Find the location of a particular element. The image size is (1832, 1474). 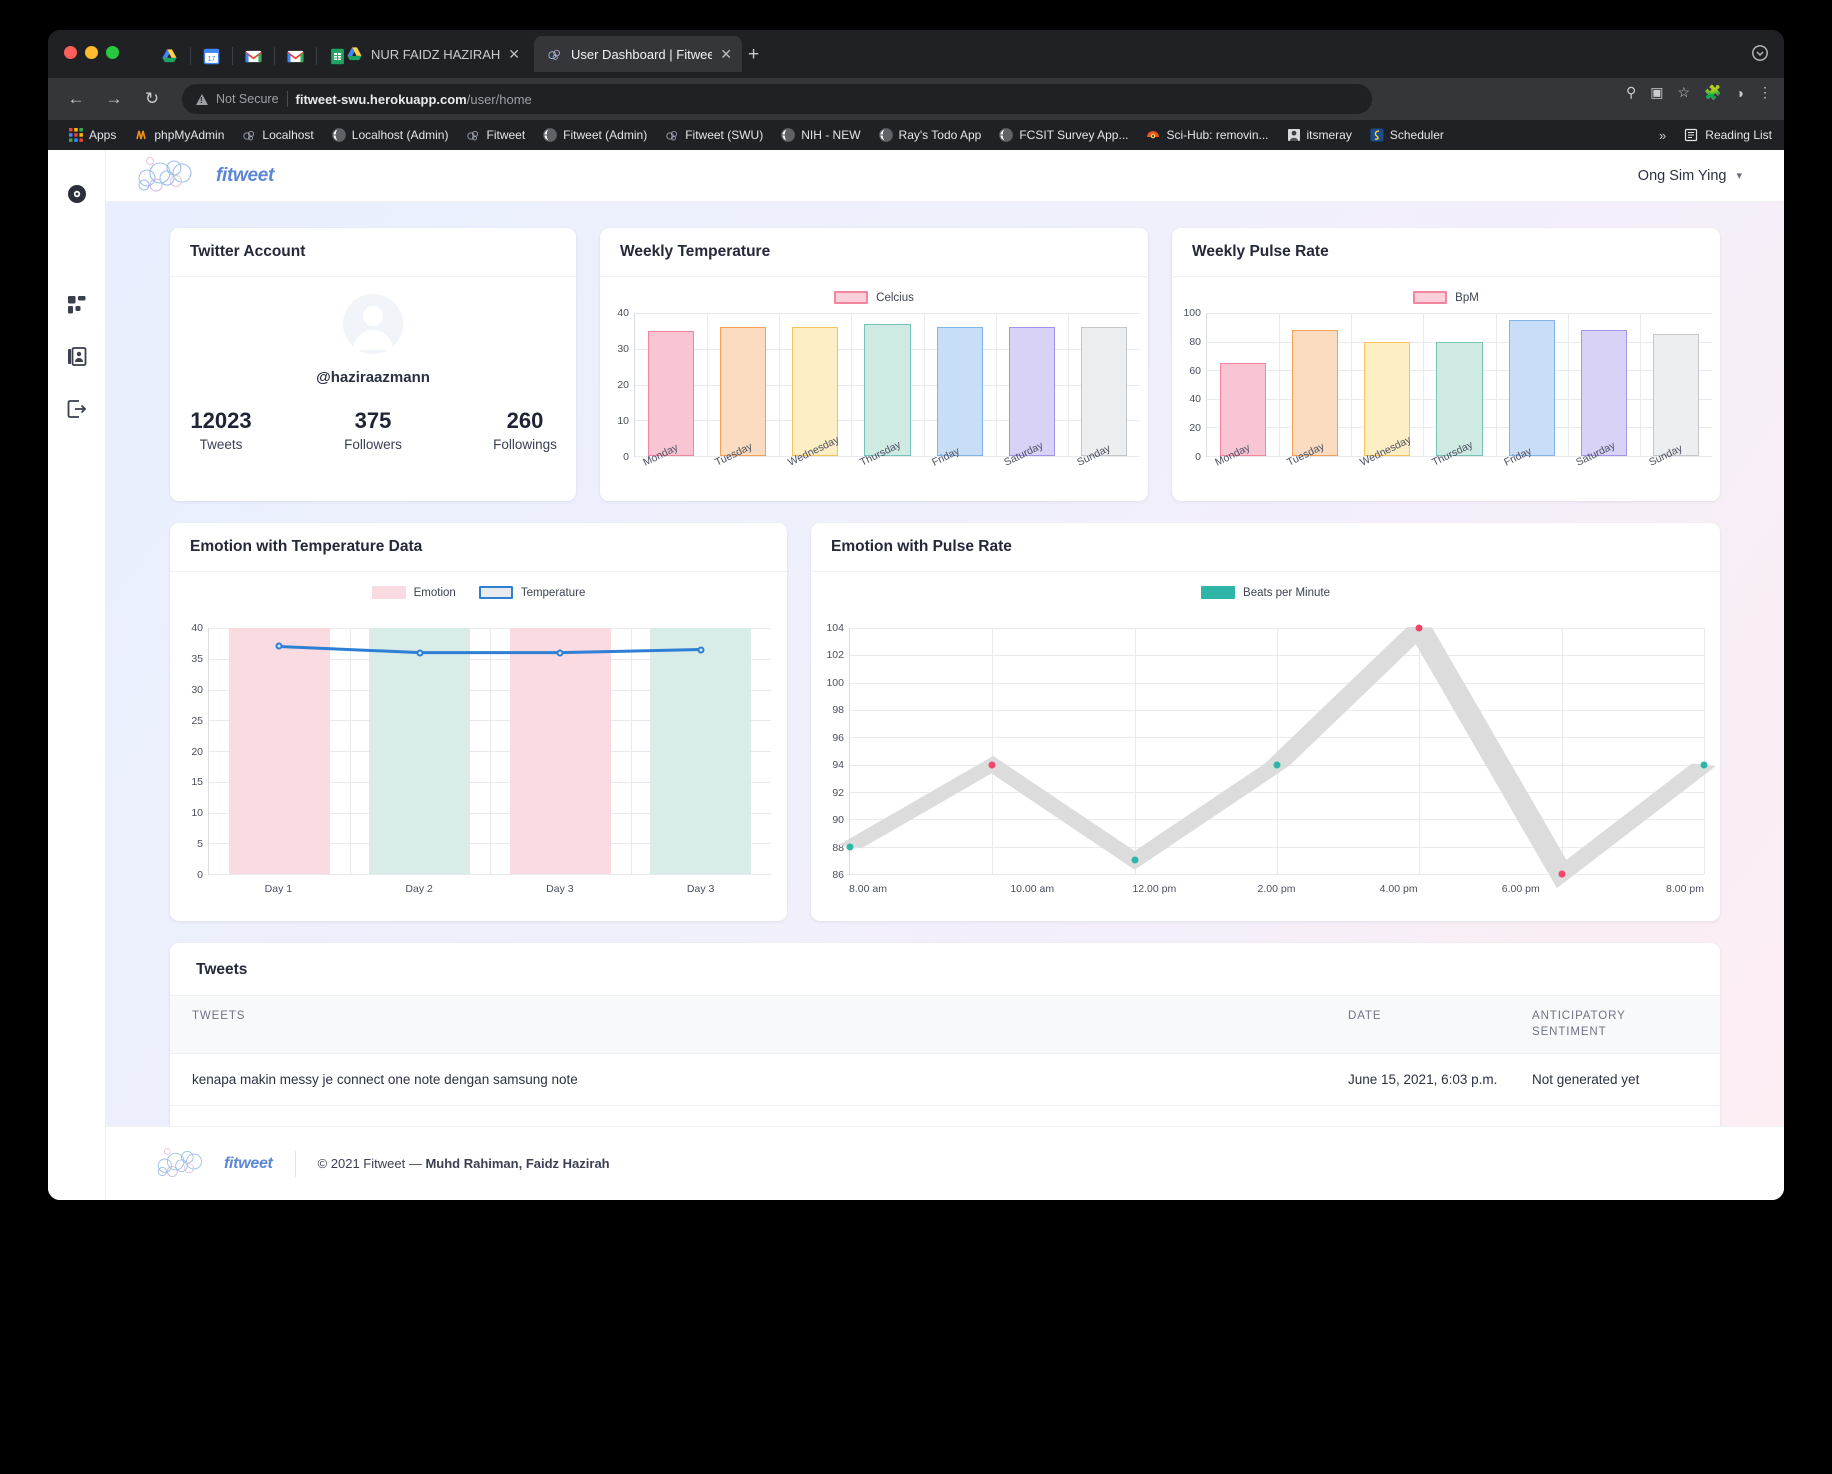

sidebar-item-logout is located at coordinates (77, 409).